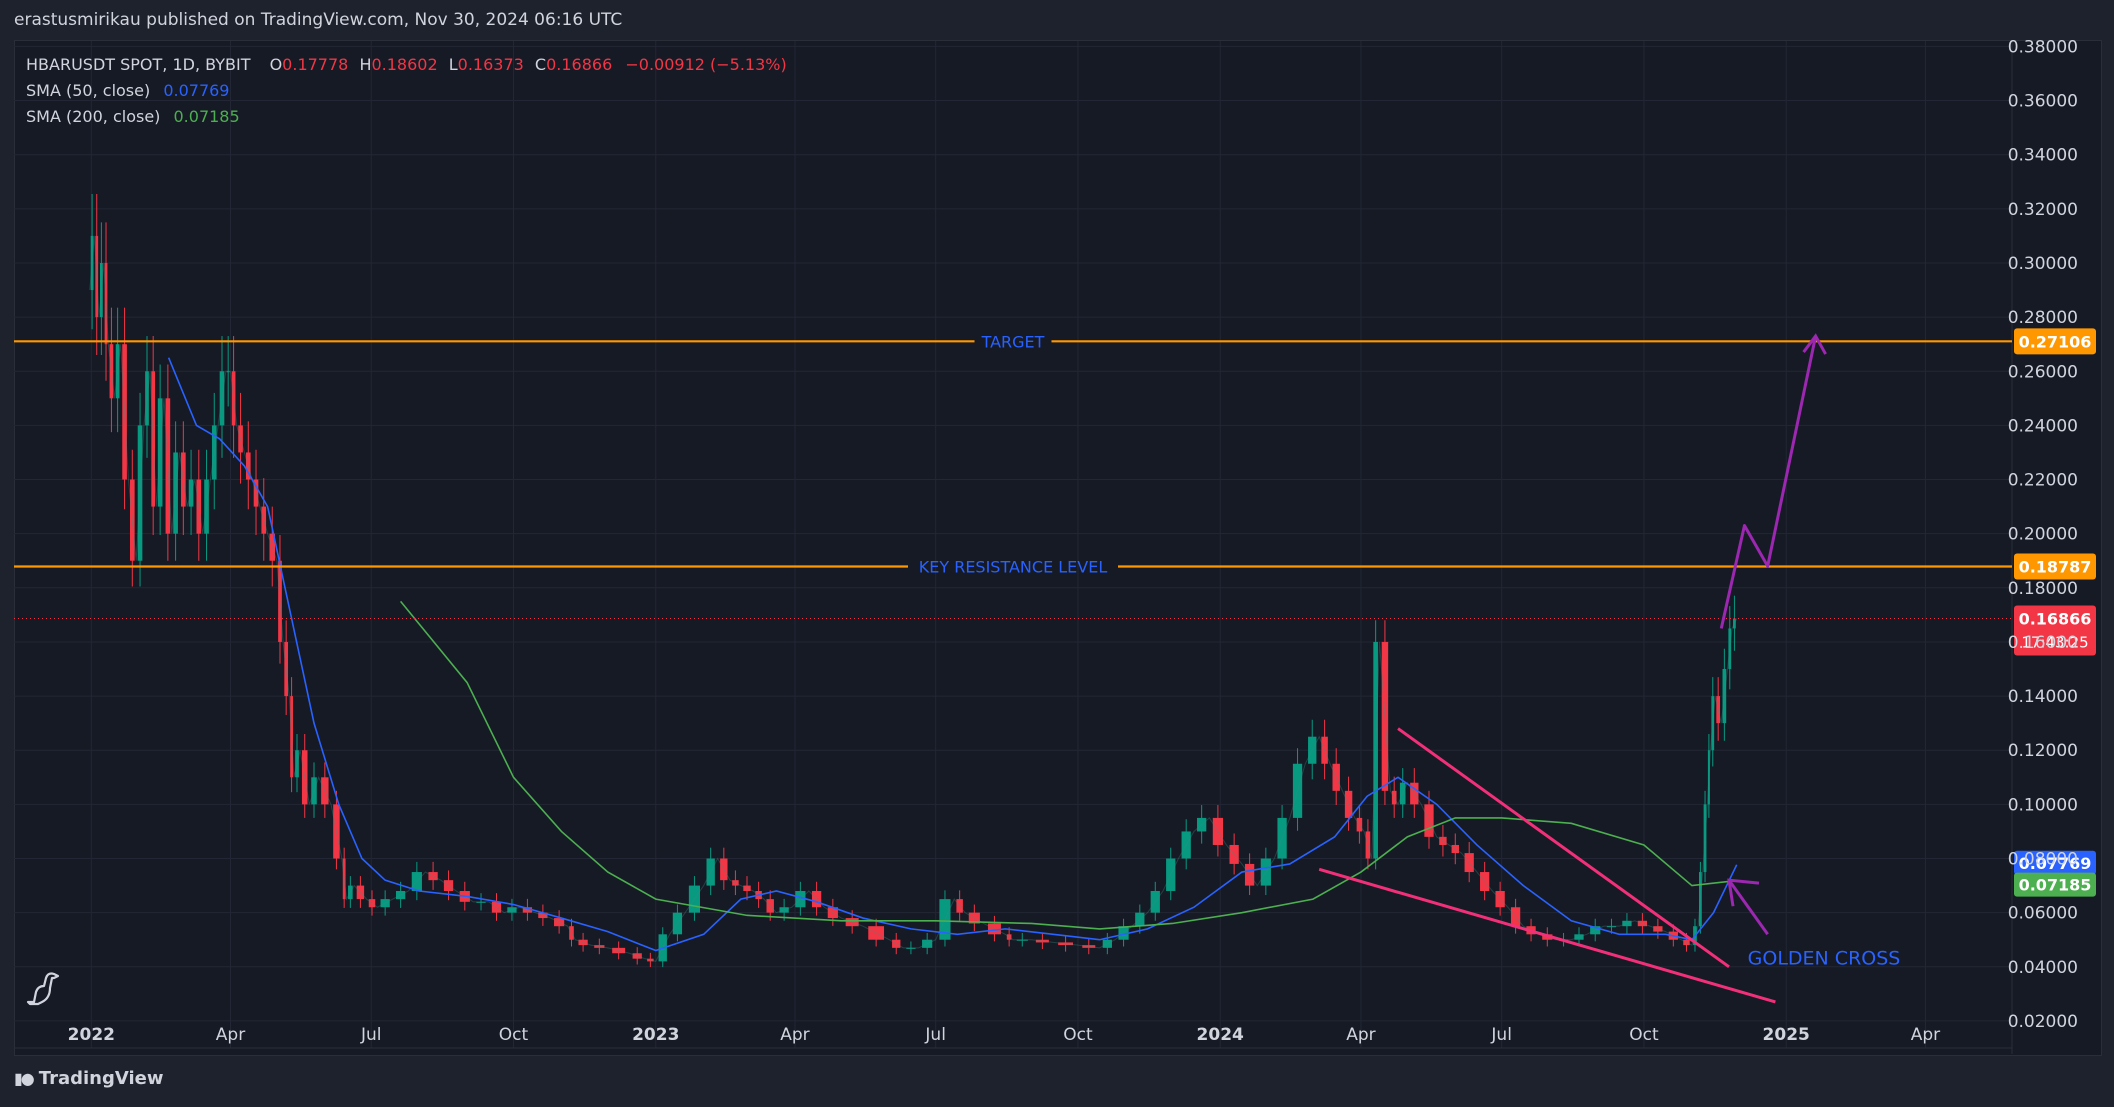 The height and width of the screenshot is (1107, 2114). Describe the element at coordinates (706, 64) in the screenshot. I see `legend-change-value: −0.00912 (−5.13%)` at that location.